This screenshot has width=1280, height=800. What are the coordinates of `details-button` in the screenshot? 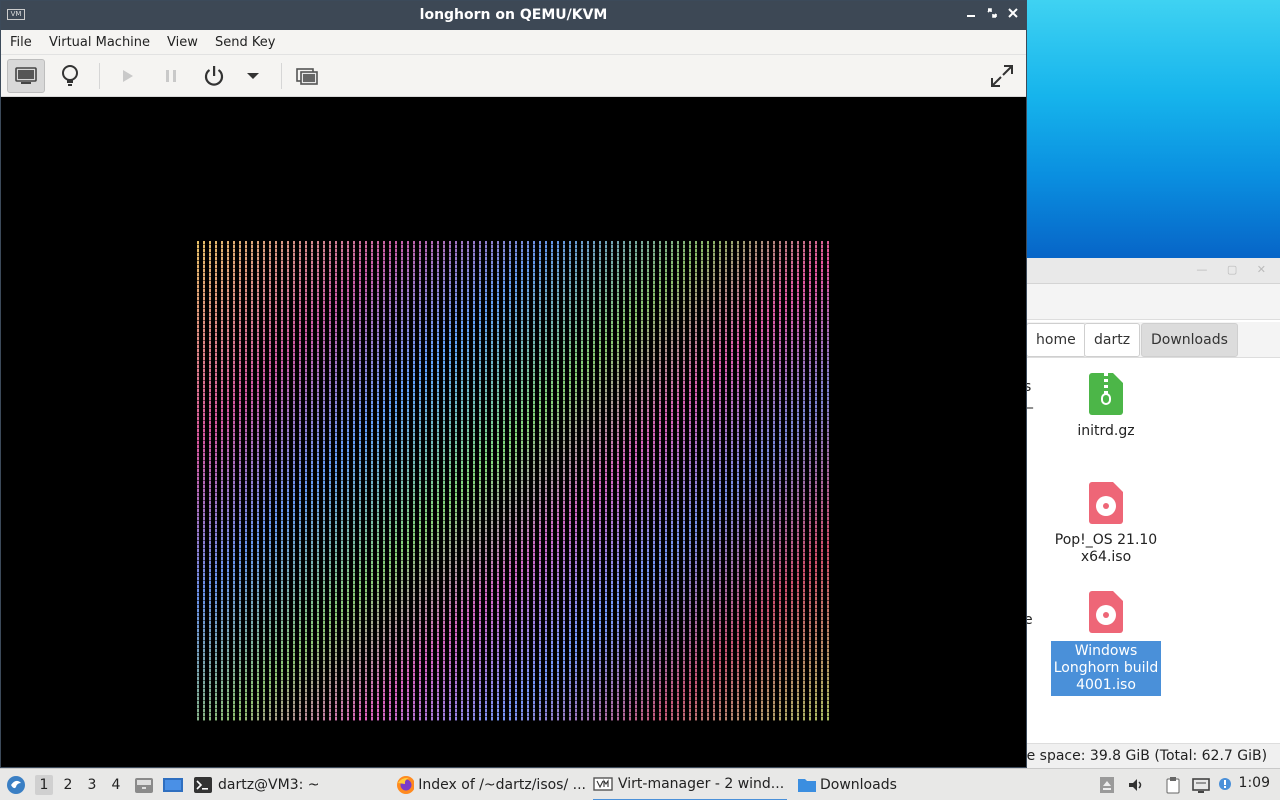 It's located at (70, 76).